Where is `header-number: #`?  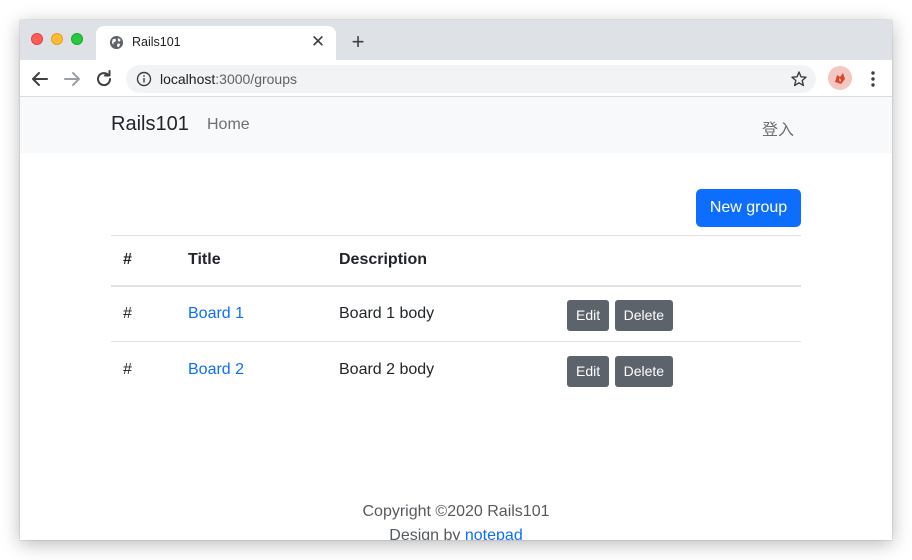
header-number: # is located at coordinates (127, 260).